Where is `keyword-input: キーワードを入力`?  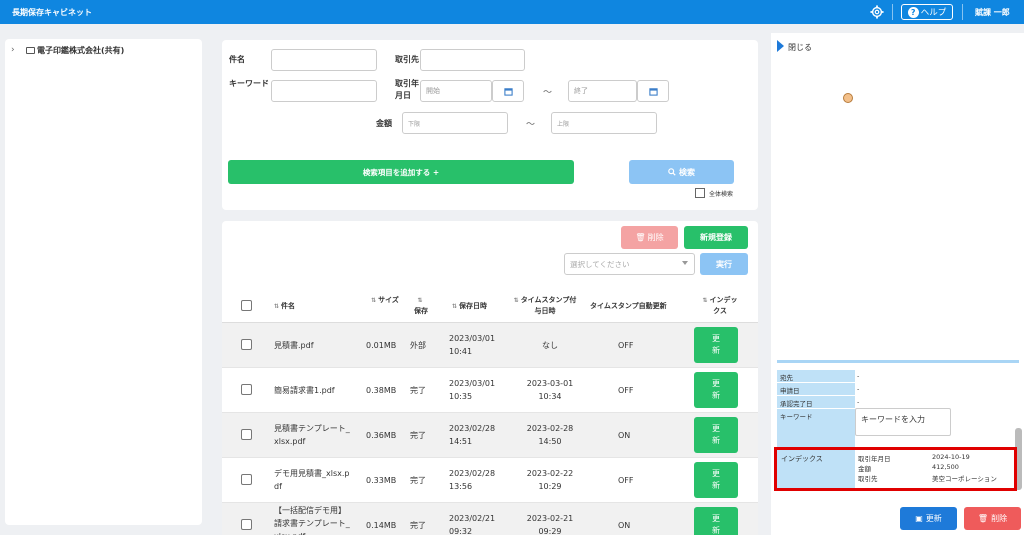
keyword-input: キーワードを入力 is located at coordinates (903, 422).